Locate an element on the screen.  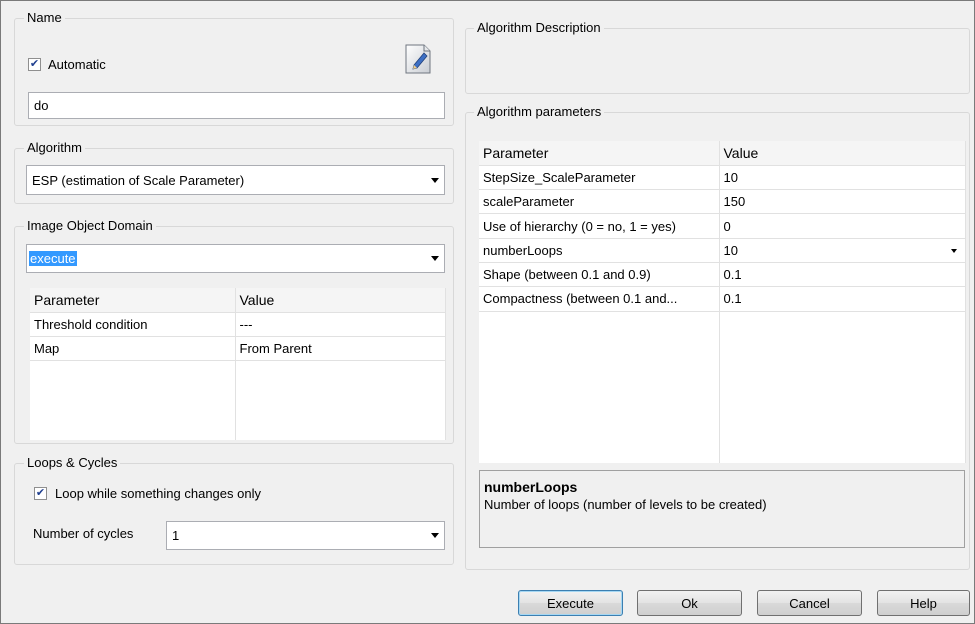
value-cell: --- is located at coordinates (340, 324).